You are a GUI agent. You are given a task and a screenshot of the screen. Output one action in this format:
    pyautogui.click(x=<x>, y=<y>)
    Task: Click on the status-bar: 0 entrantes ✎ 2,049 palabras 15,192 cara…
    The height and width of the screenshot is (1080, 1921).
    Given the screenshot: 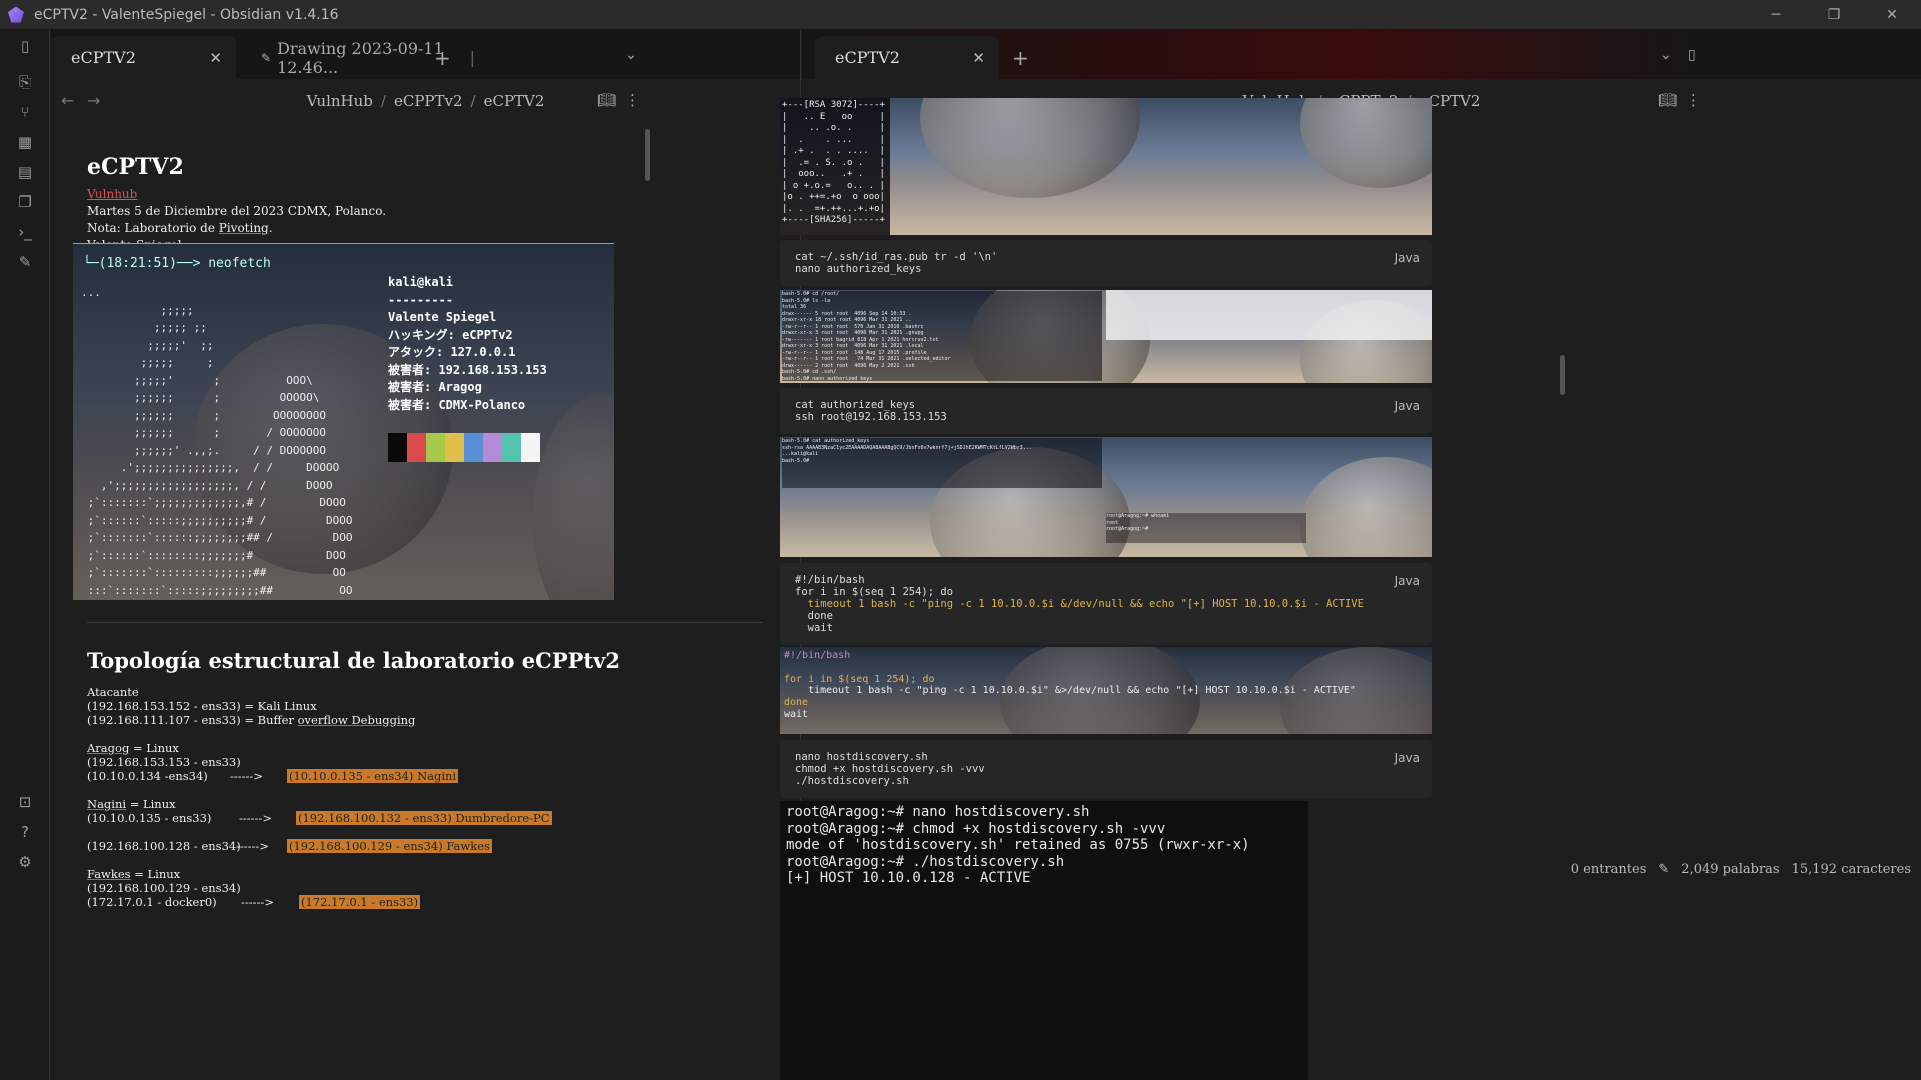 What is the action you would take?
    pyautogui.click(x=1740, y=869)
    